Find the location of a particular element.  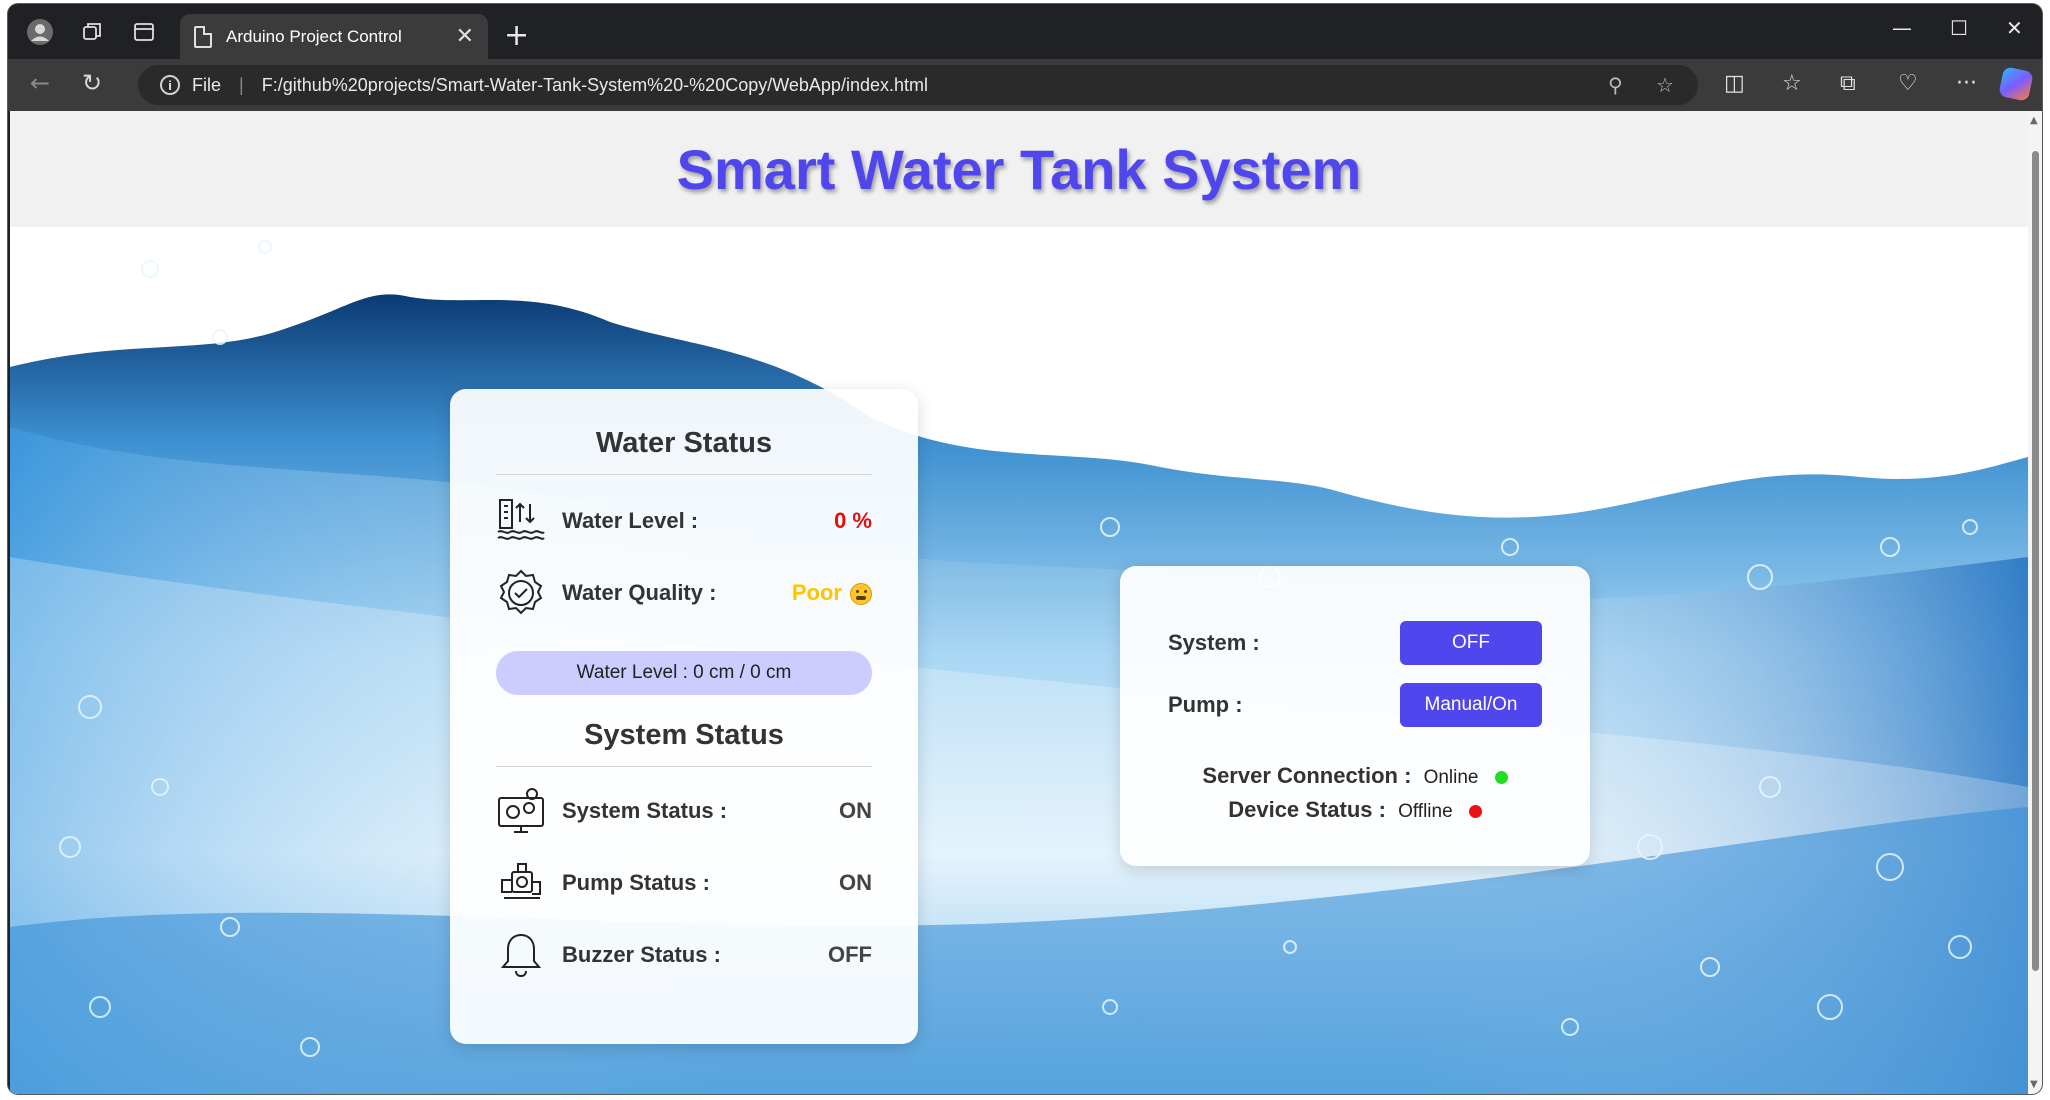

profile-icon is located at coordinates (40, 32).